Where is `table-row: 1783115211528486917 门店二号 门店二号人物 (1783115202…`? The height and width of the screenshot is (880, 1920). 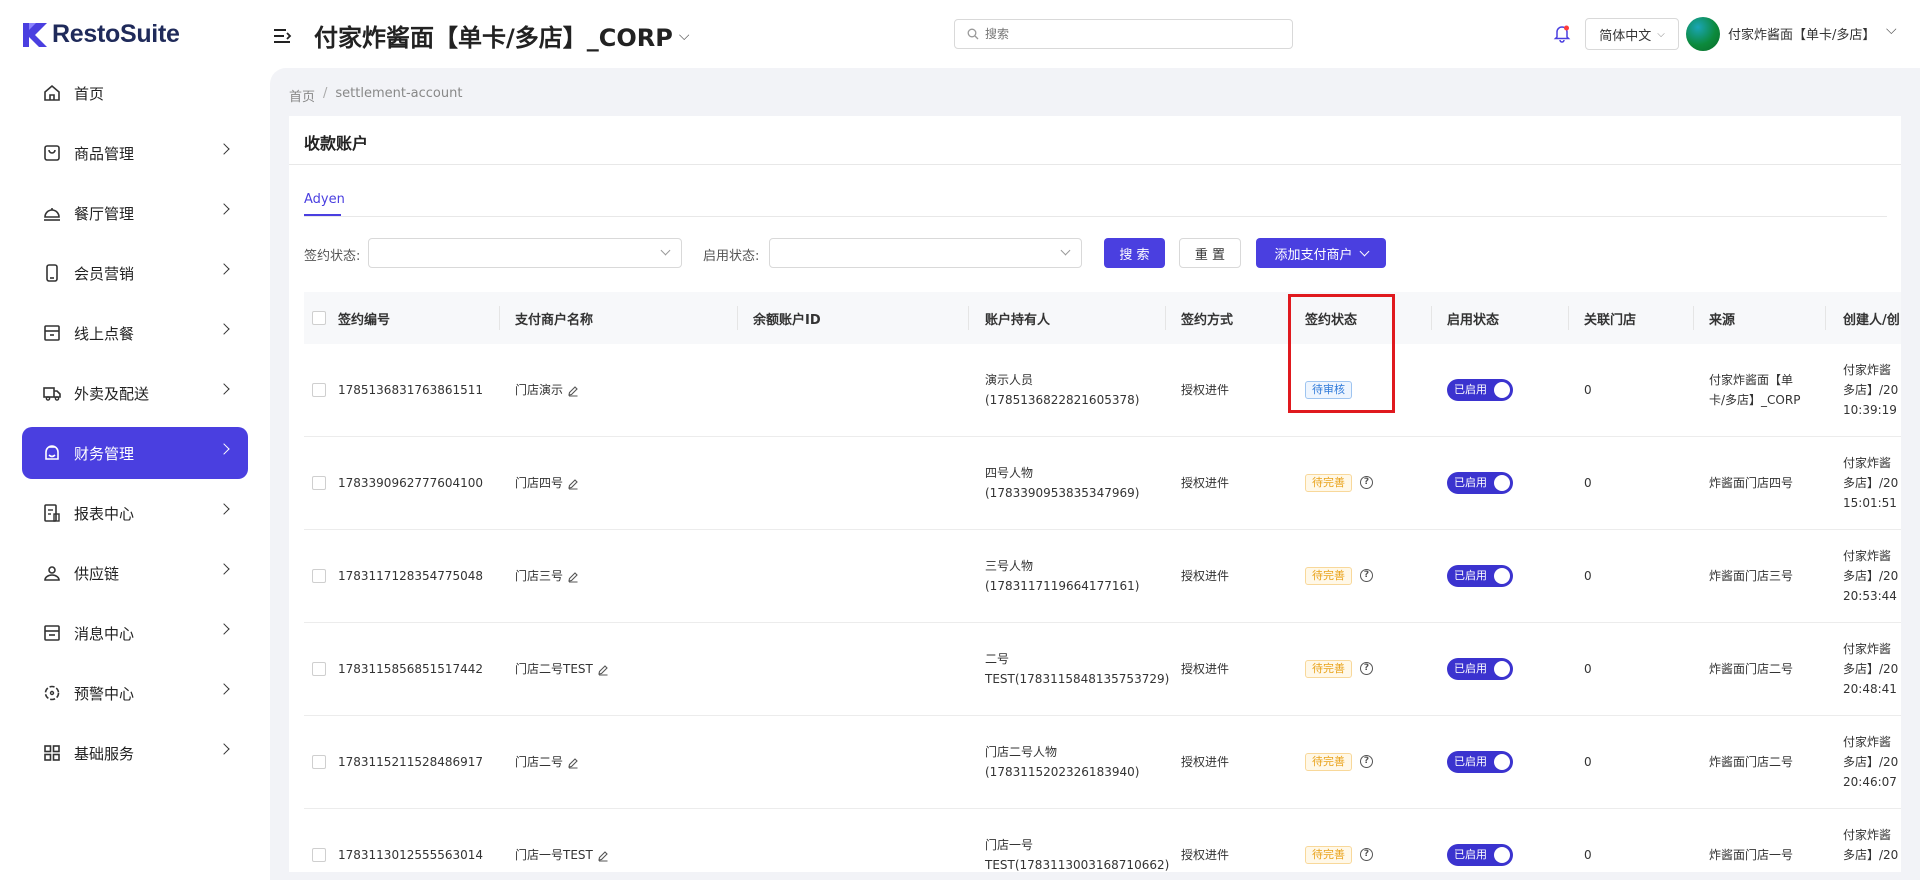
table-row: 1783115211528486917 门店二号 门店二号人物 (1783115202… is located at coordinates (1102, 762).